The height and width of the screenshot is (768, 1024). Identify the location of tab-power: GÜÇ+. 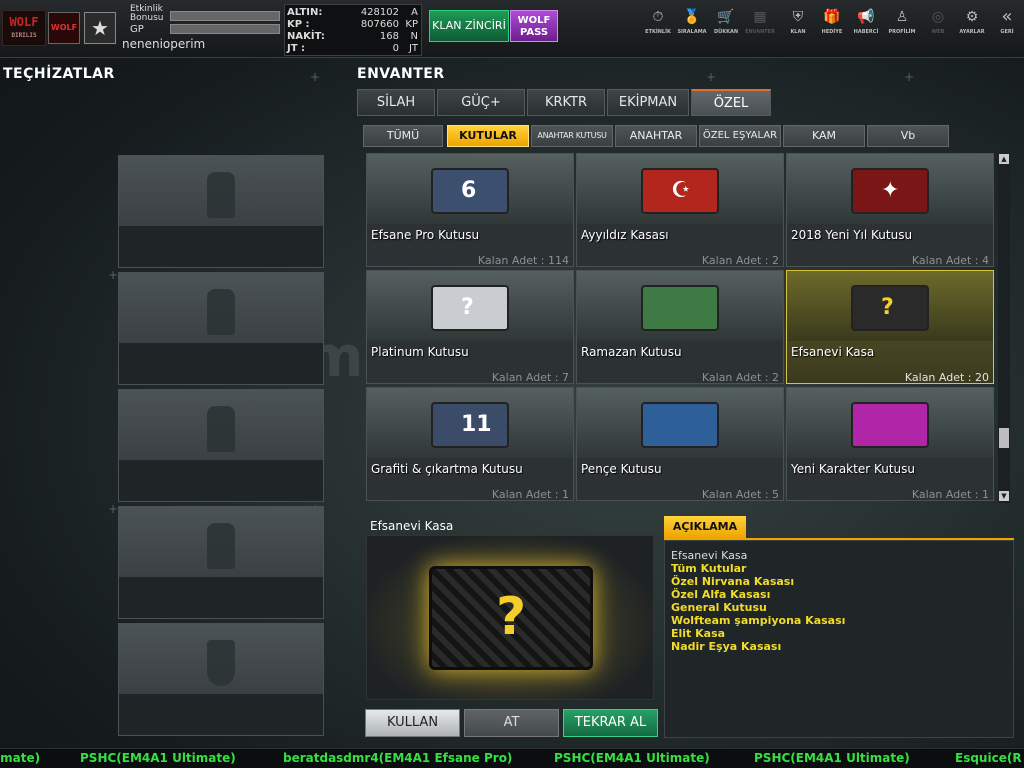
(481, 102).